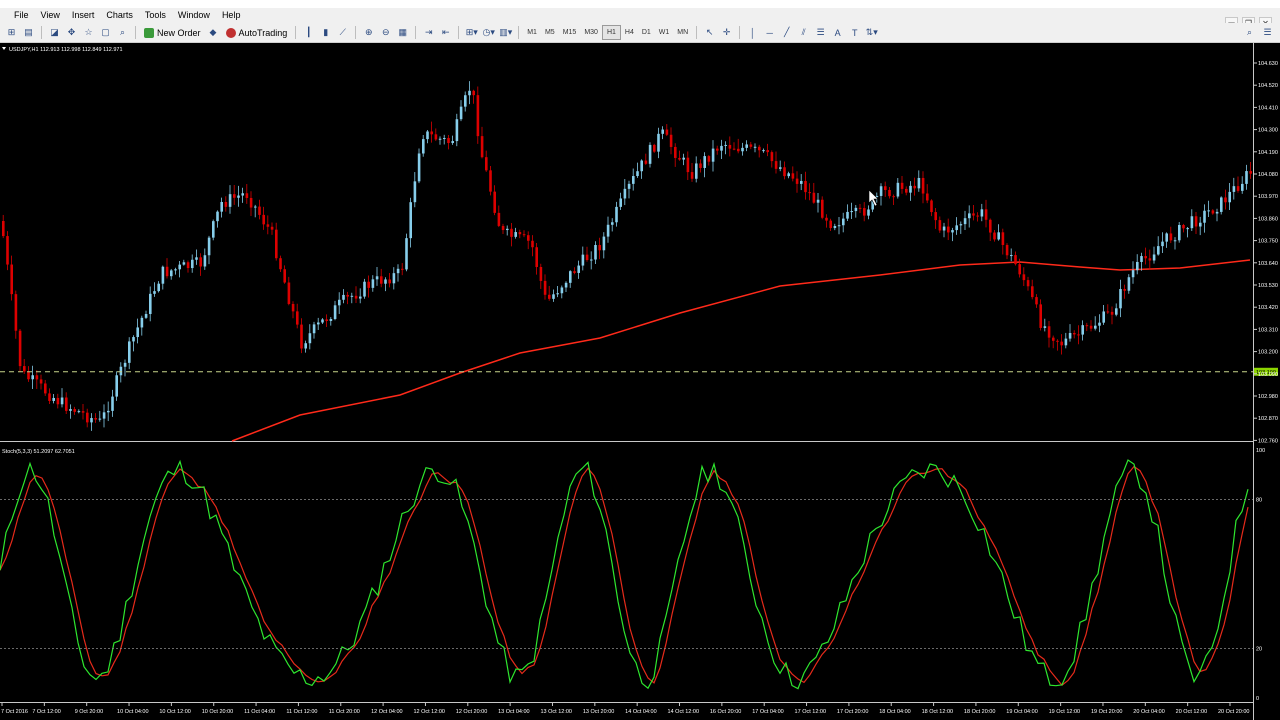  I want to click on time-label: 17 Oct 20:00, so click(853, 712).